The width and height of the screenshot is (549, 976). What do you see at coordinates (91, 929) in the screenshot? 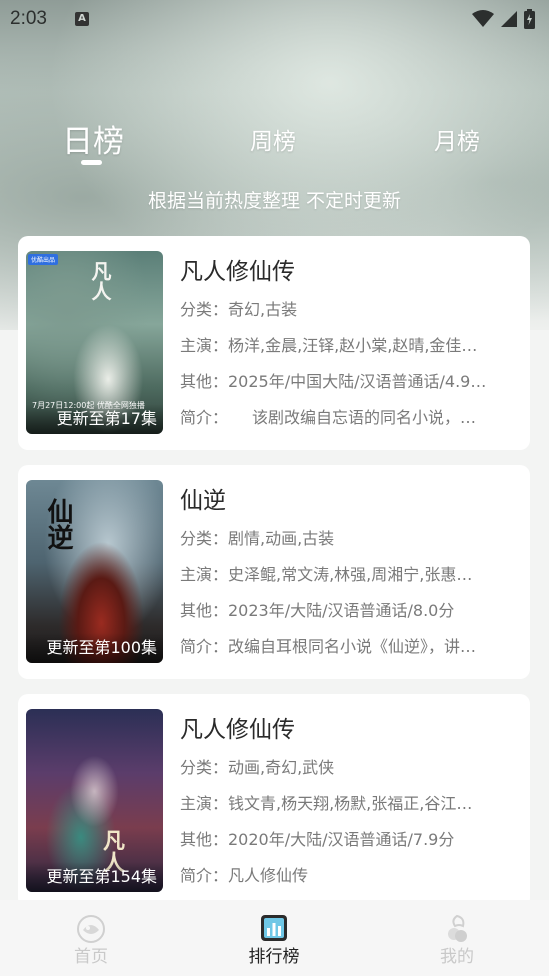
I see `home-icon` at bounding box center [91, 929].